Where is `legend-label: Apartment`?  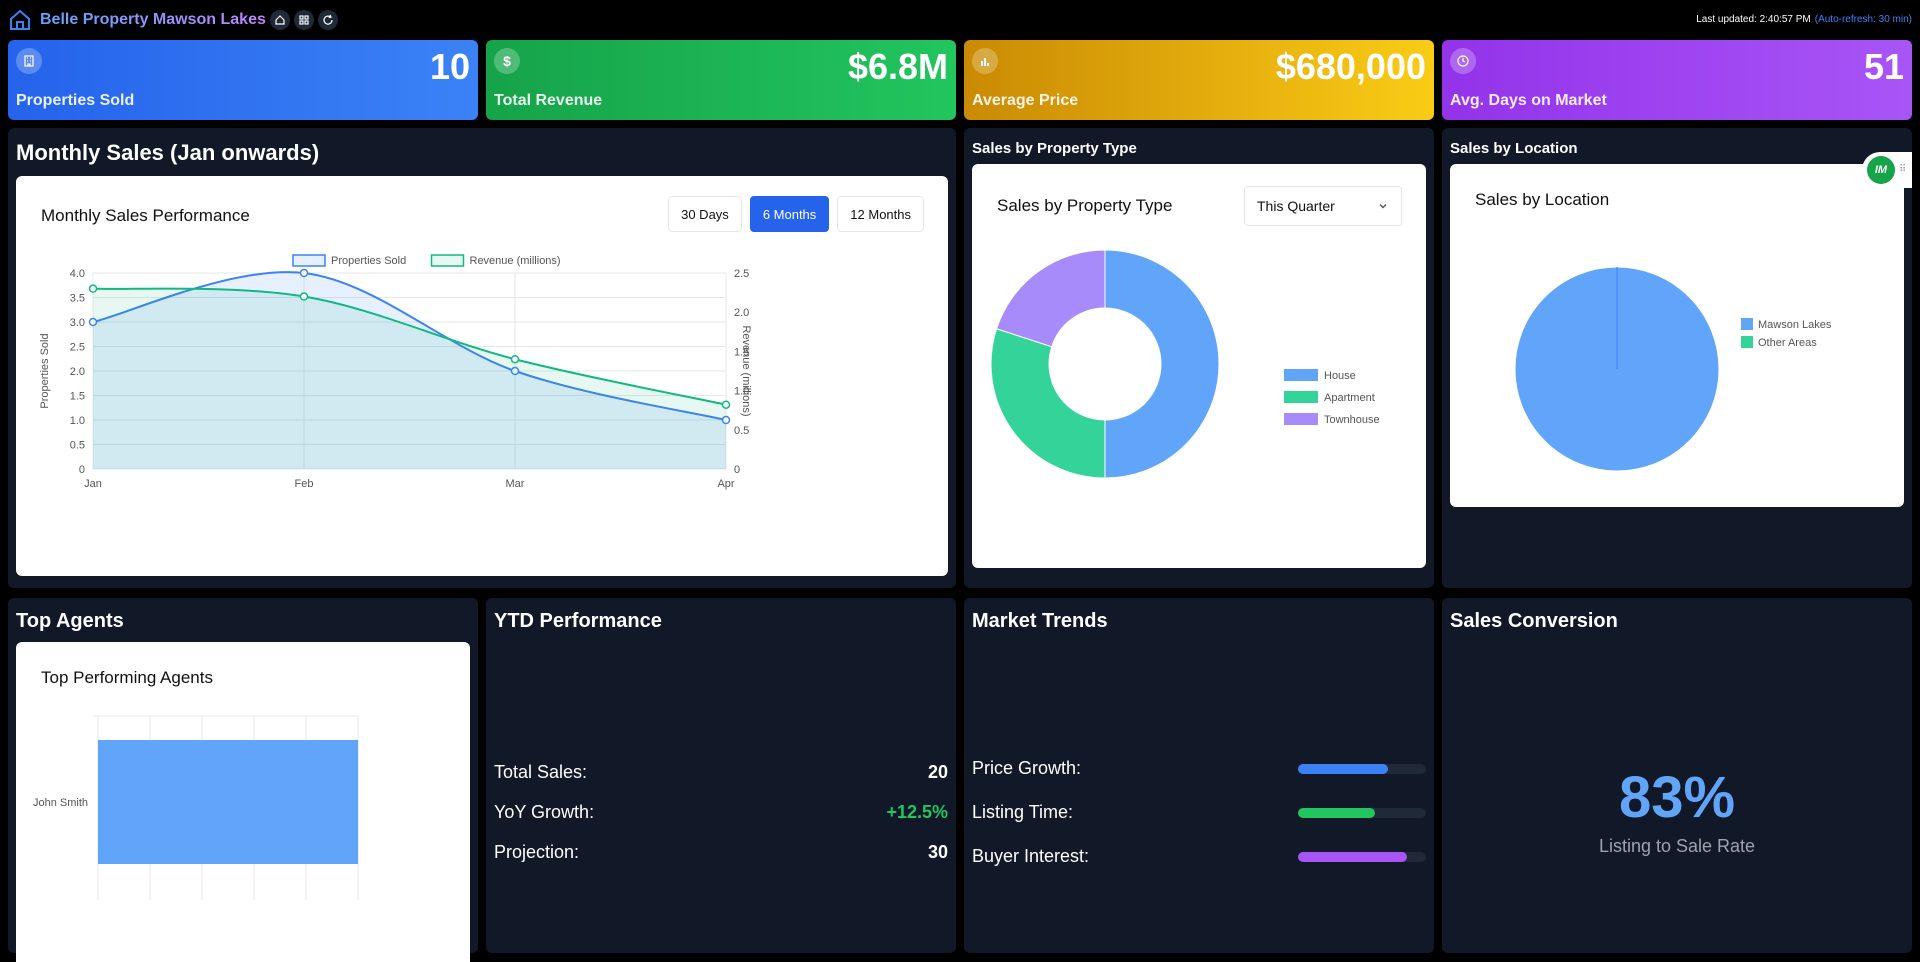 legend-label: Apartment is located at coordinates (1349, 398).